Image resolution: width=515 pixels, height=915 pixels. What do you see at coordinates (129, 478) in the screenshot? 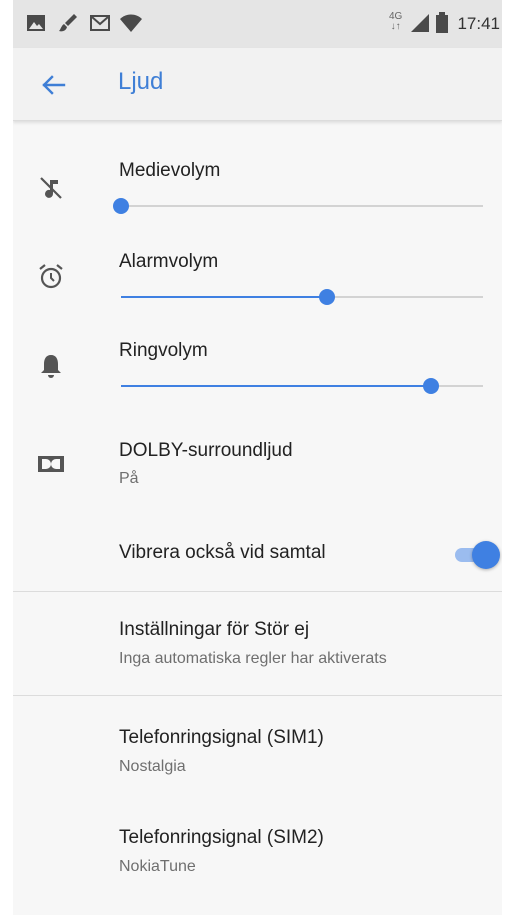
I see `dolby-value: På` at bounding box center [129, 478].